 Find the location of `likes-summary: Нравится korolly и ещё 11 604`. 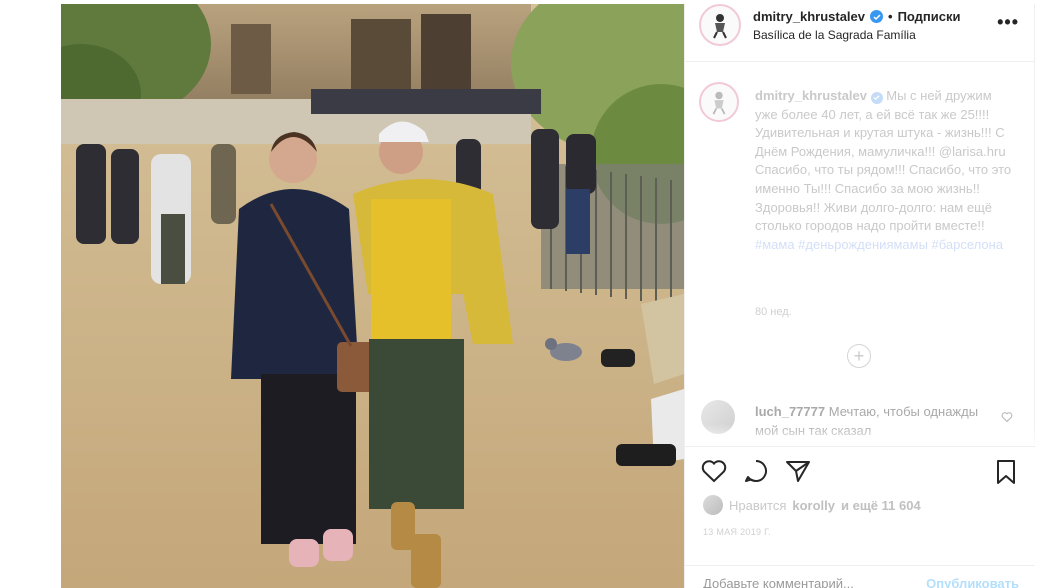

likes-summary: Нравится korolly и ещё 11 604 is located at coordinates (812, 505).